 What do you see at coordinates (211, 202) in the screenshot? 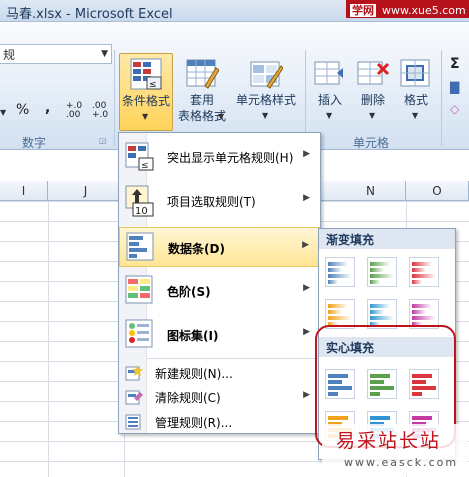
I see `menu-item-label: 项目选取规则(T)` at bounding box center [211, 202].